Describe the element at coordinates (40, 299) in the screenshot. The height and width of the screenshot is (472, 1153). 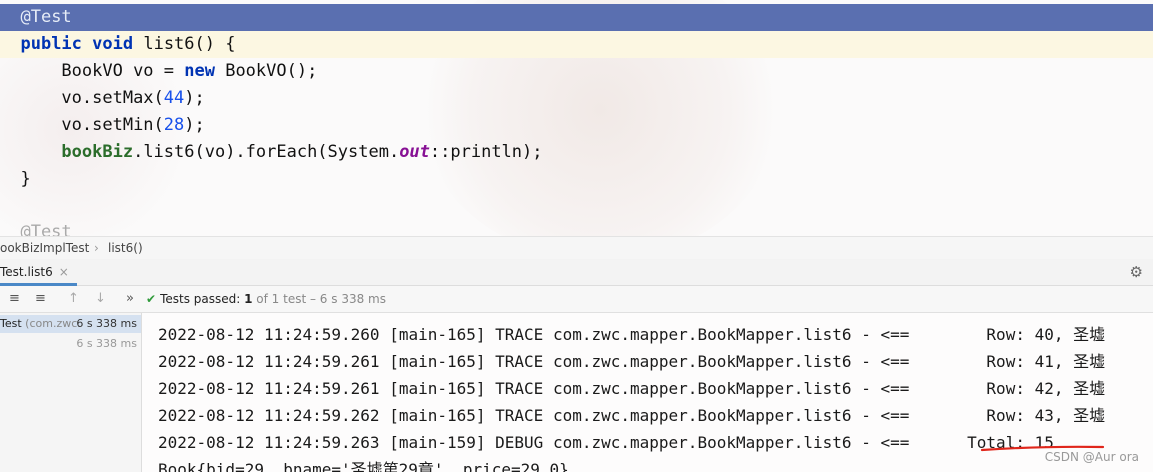
I see `collapse-all-icon: ≡` at that location.